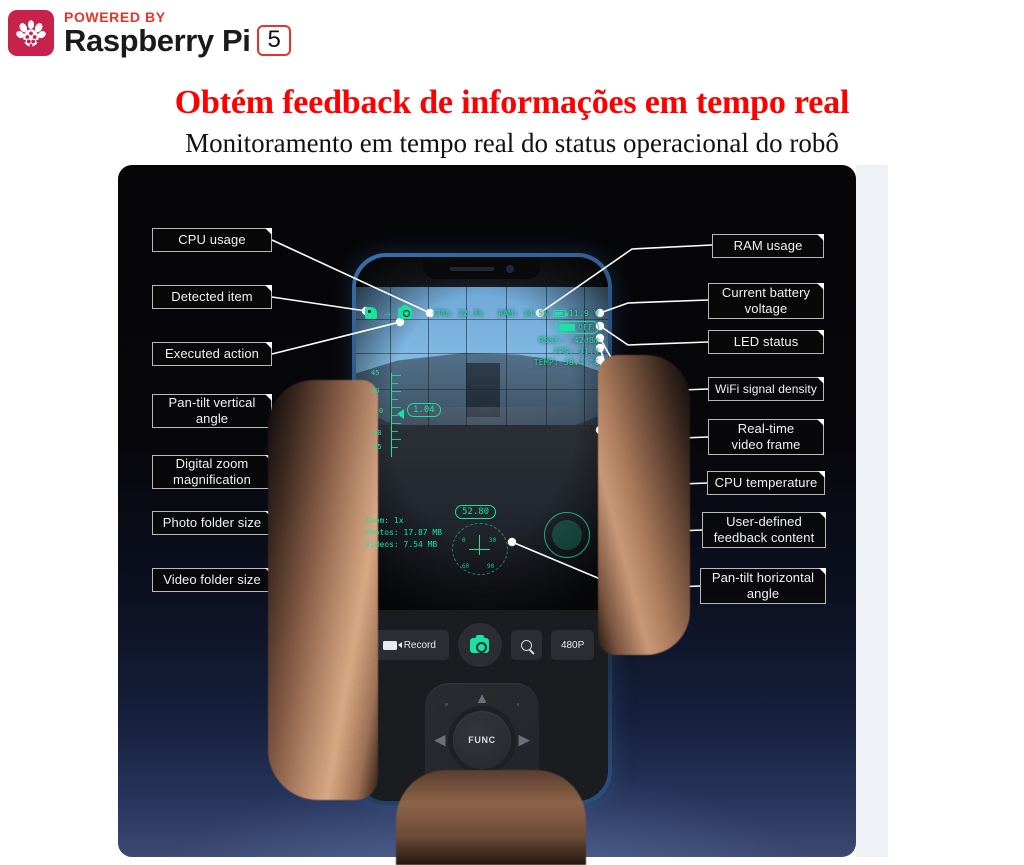 This screenshot has width=1024, height=865. Describe the element at coordinates (274, 41) in the screenshot. I see `product-version-badge: 5` at that location.